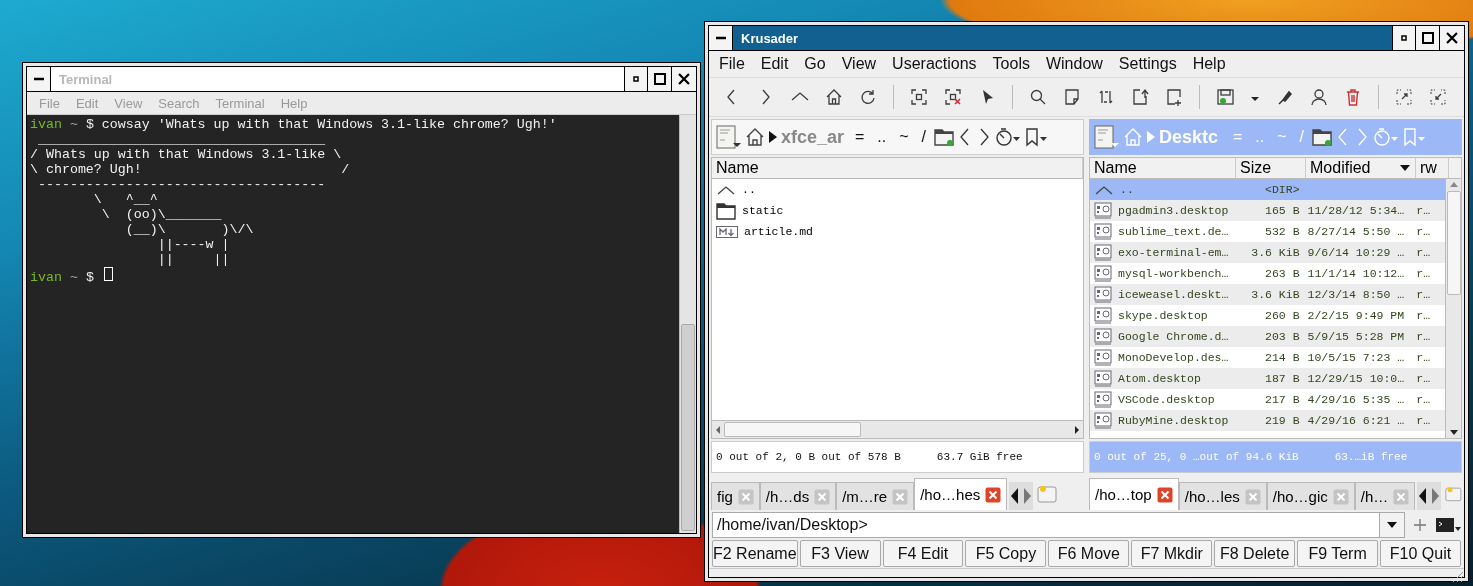  I want to click on menu-item: Help, so click(1209, 64).